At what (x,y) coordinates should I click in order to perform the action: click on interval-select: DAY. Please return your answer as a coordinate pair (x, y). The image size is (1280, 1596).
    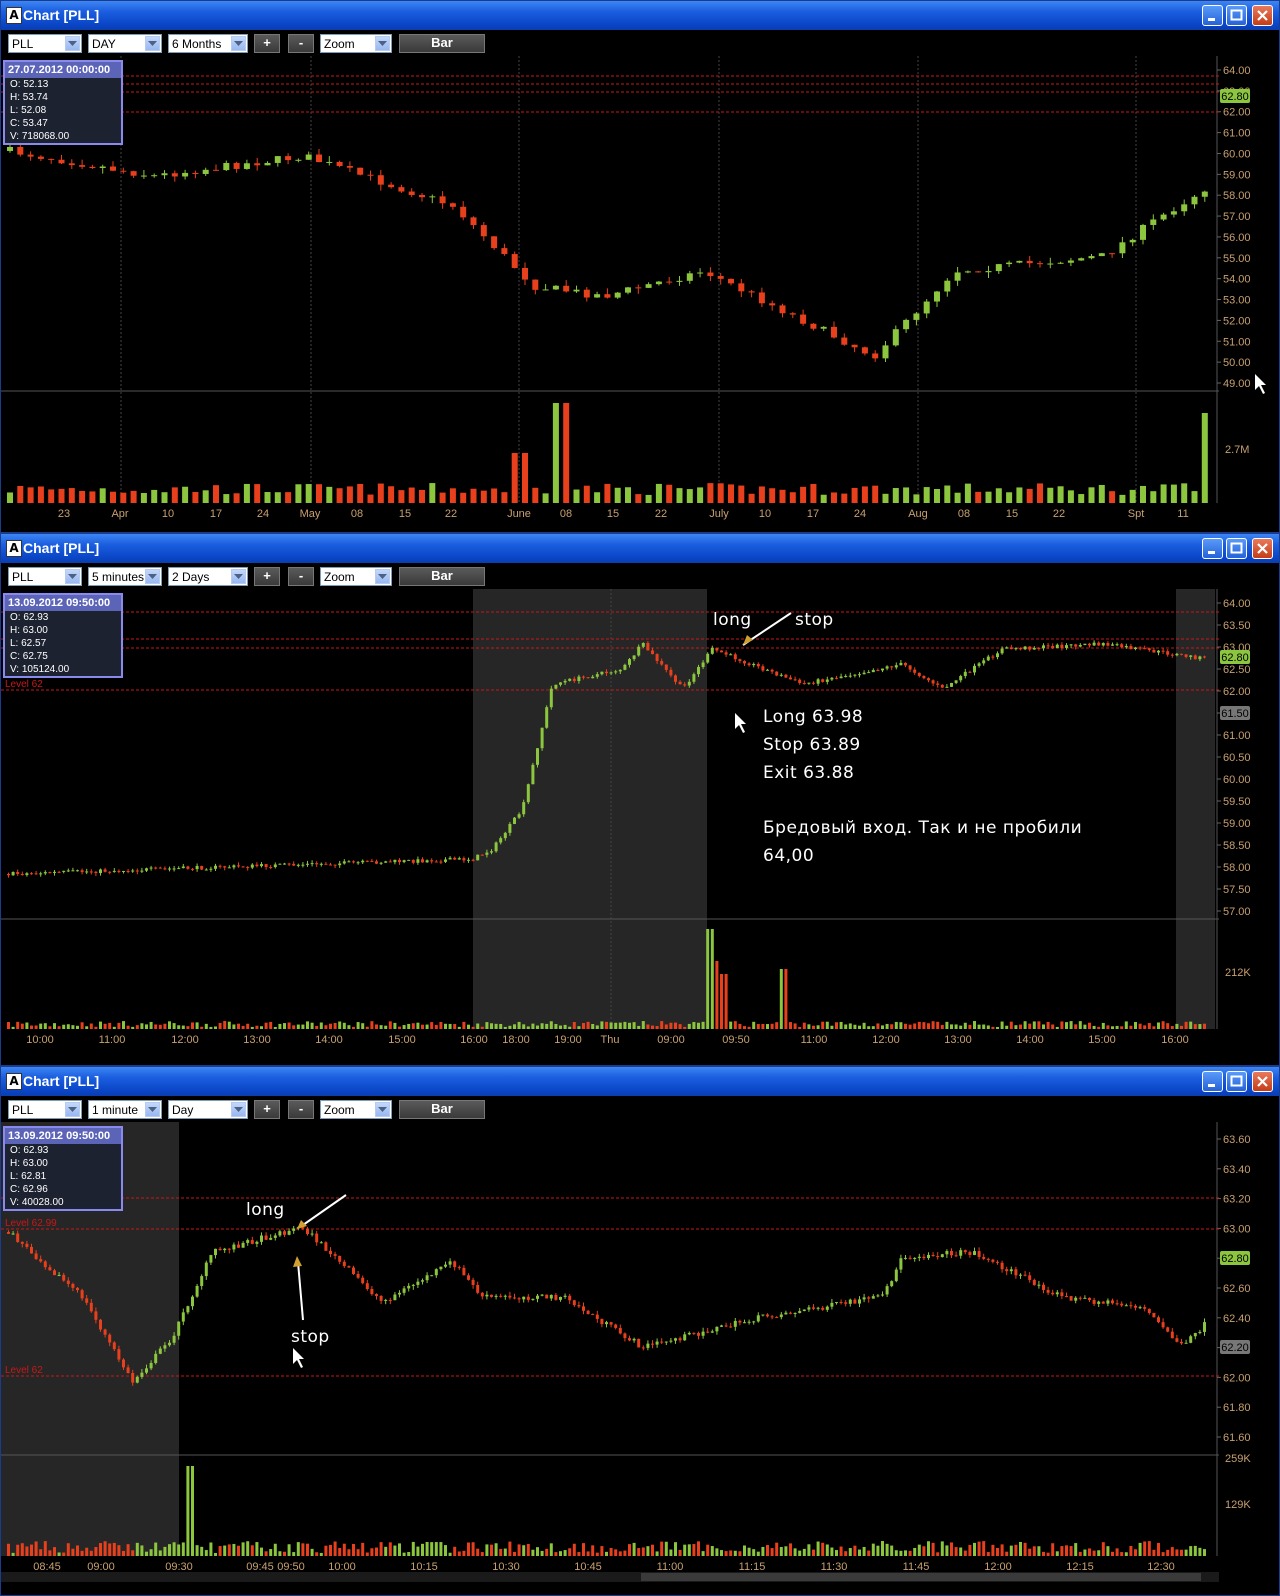
    Looking at the image, I should click on (125, 43).